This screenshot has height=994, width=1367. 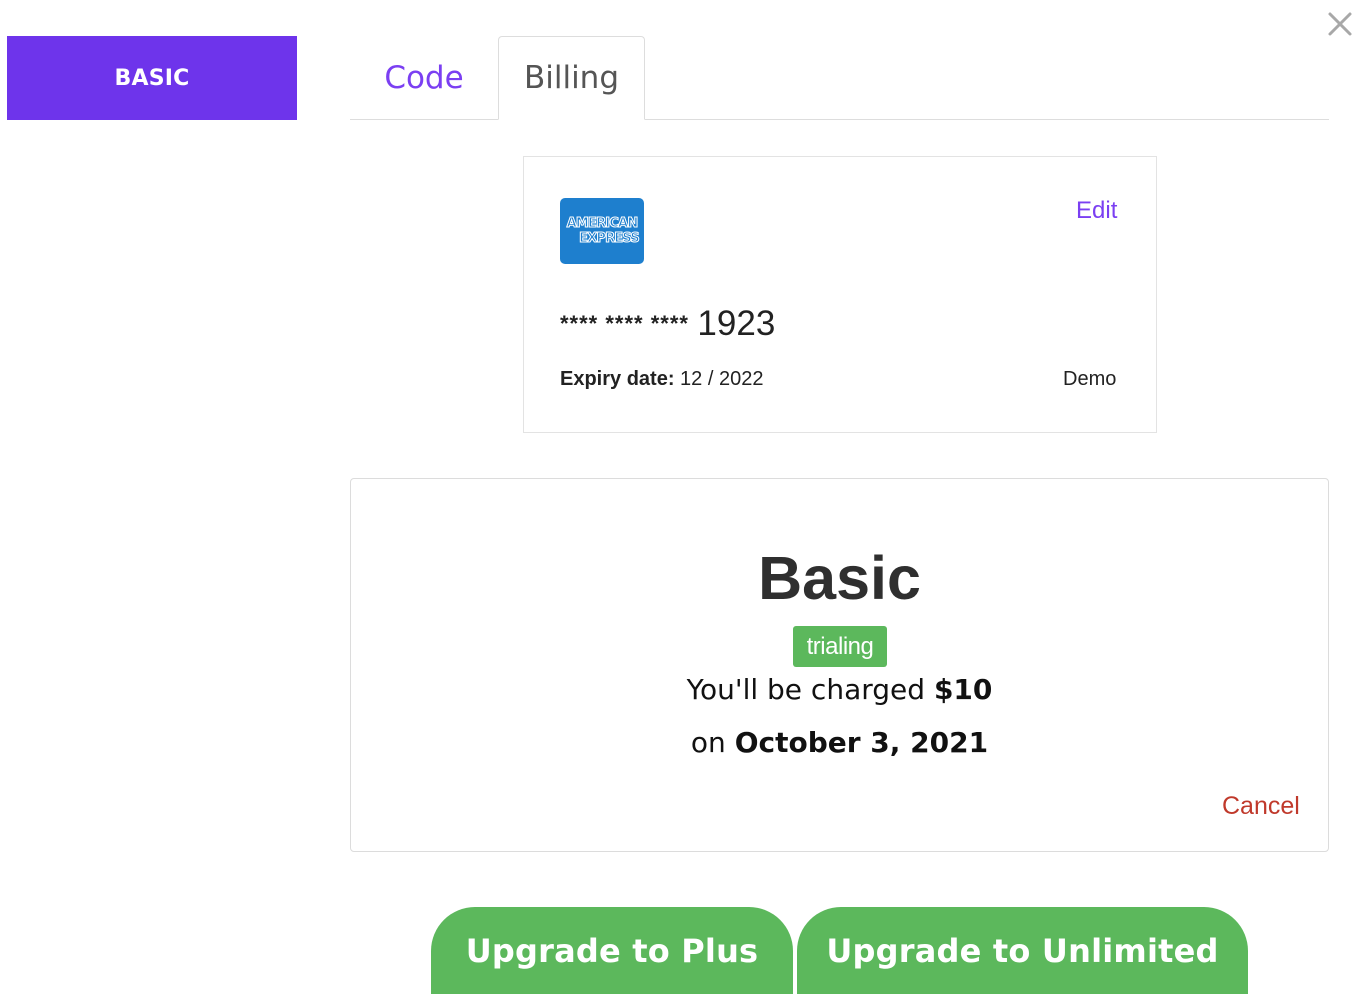 What do you see at coordinates (610, 239) in the screenshot?
I see `amex-logo-text-line2: EXPRESS` at bounding box center [610, 239].